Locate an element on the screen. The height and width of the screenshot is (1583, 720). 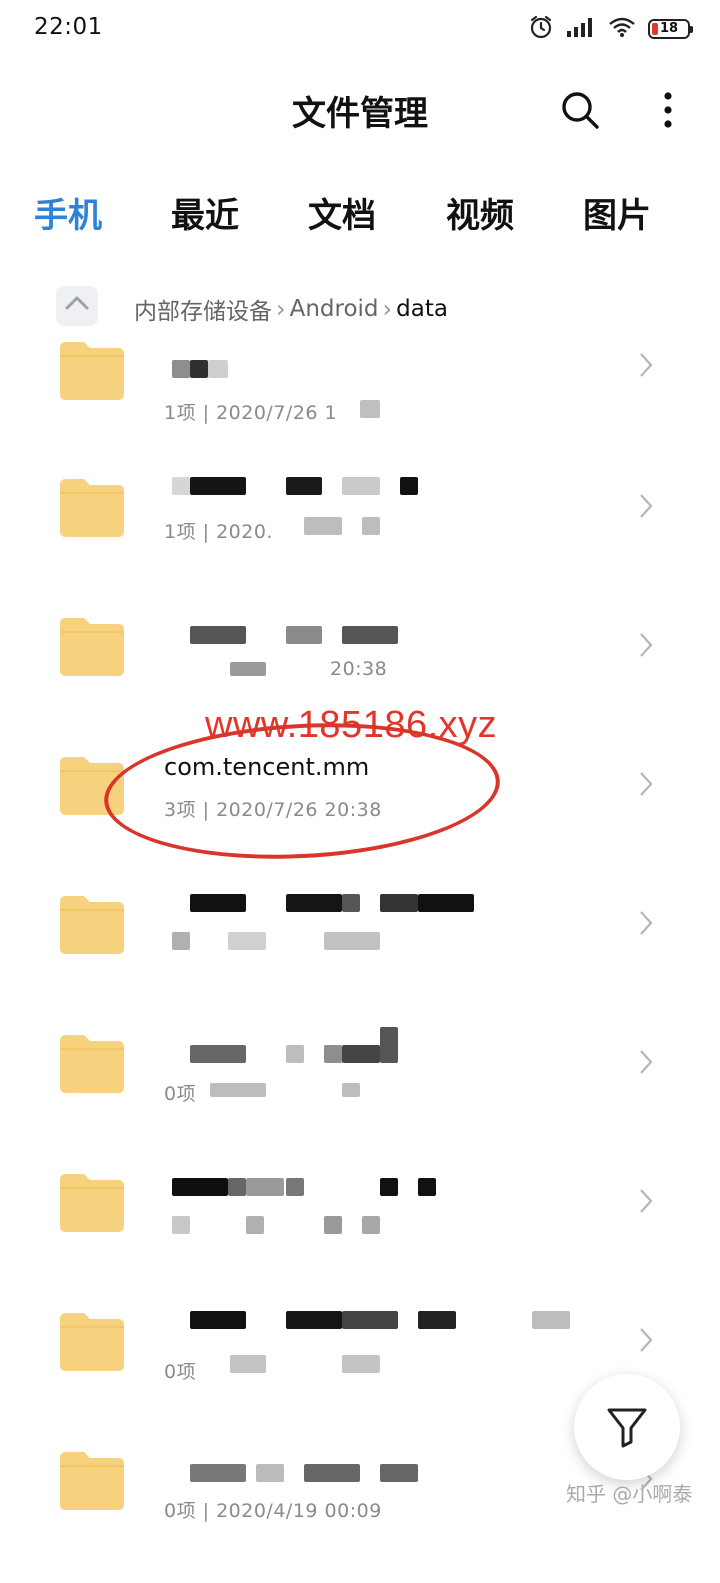
category-tabs: 手机 最近 文档 视频 图片 is located at coordinates (360, 218).